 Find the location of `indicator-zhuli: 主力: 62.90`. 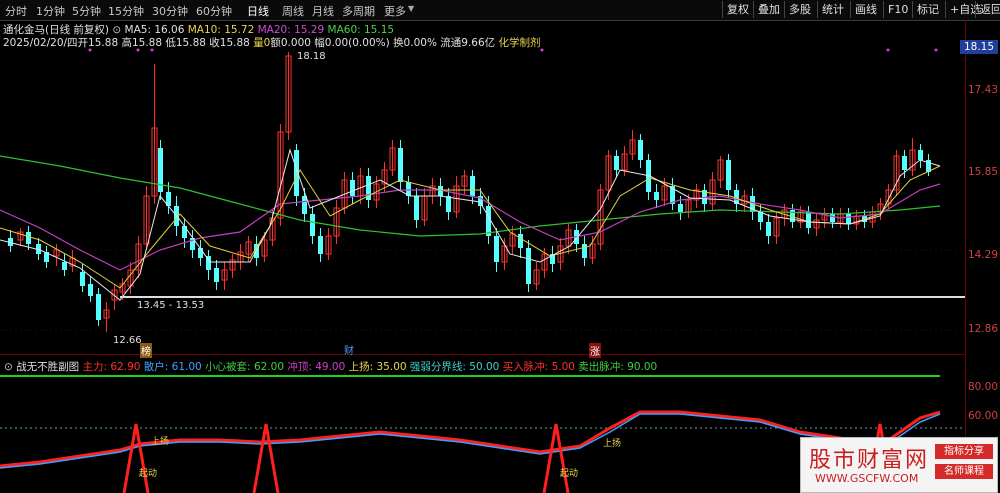

indicator-zhuli: 主力: 62.90 is located at coordinates (111, 367).